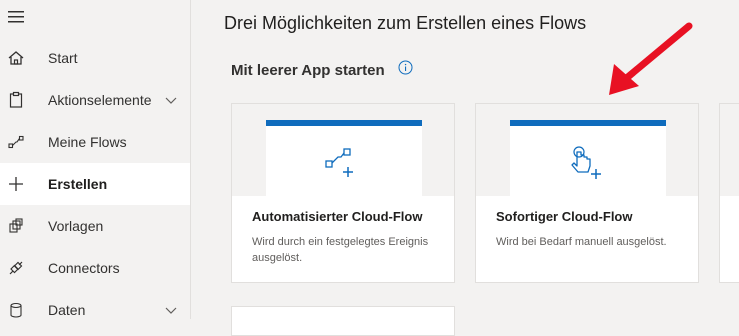 The height and width of the screenshot is (336, 739). I want to click on sidebar-item-start: Start, so click(95, 58).